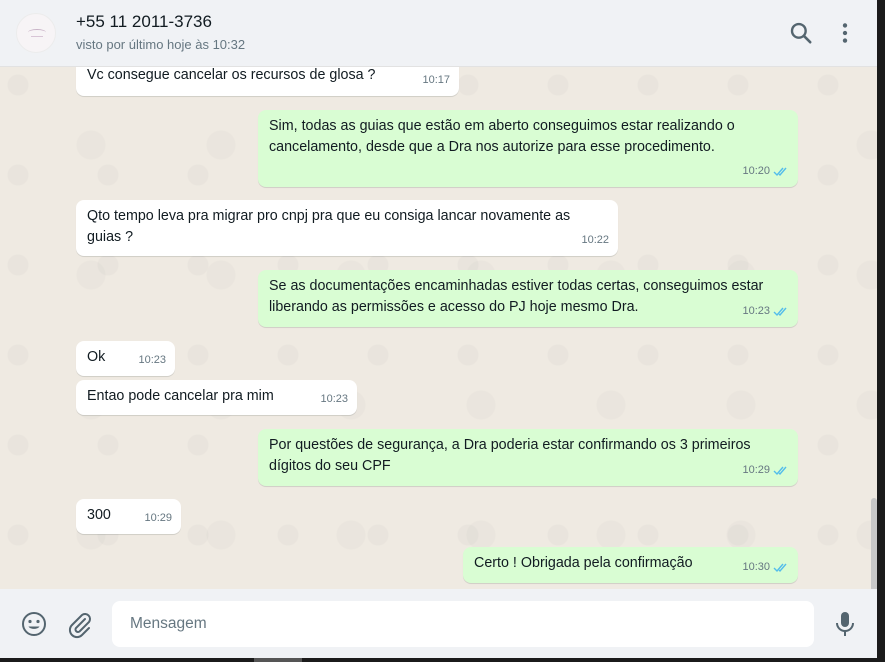 The width and height of the screenshot is (885, 662). Describe the element at coordinates (144, 22) in the screenshot. I see `contact-name: +55 11 2011-3736` at that location.